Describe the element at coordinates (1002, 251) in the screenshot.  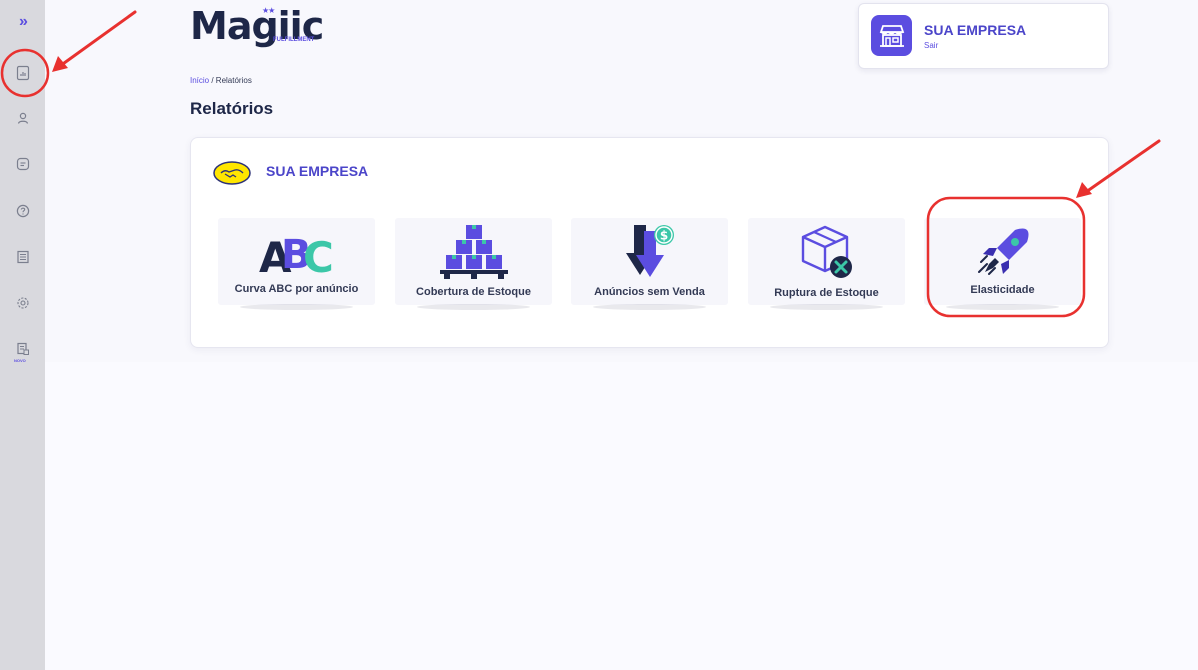
I see `rocket-icon` at that location.